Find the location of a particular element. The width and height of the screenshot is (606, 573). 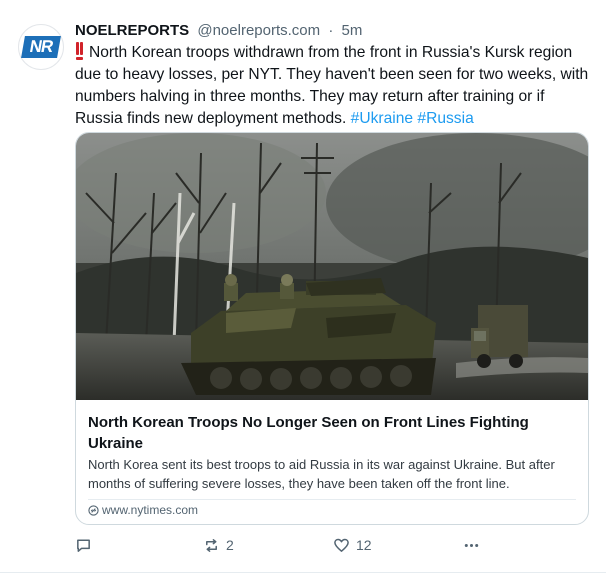

globe-icon is located at coordinates (93, 510).